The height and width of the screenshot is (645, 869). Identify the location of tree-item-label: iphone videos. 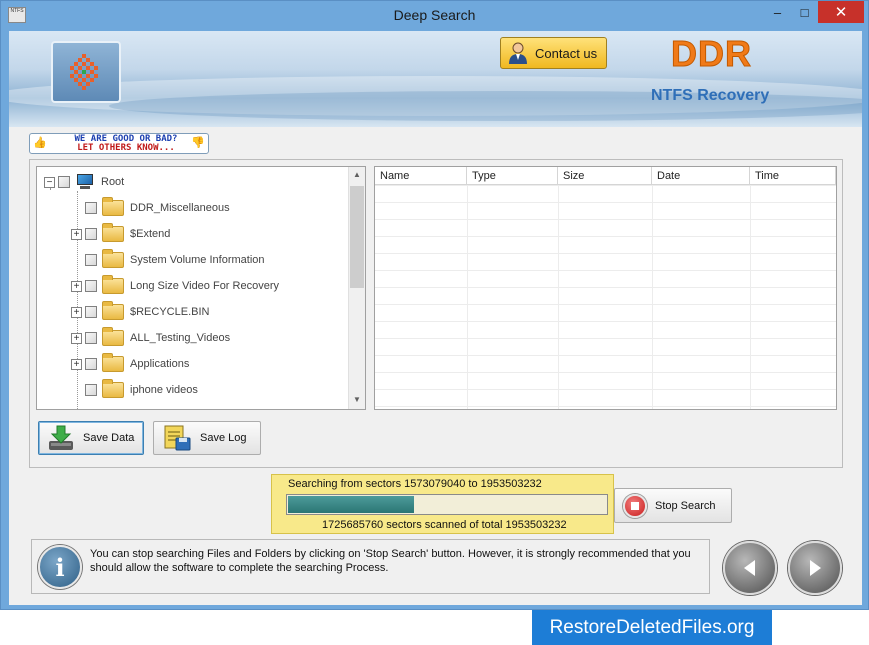
(164, 390).